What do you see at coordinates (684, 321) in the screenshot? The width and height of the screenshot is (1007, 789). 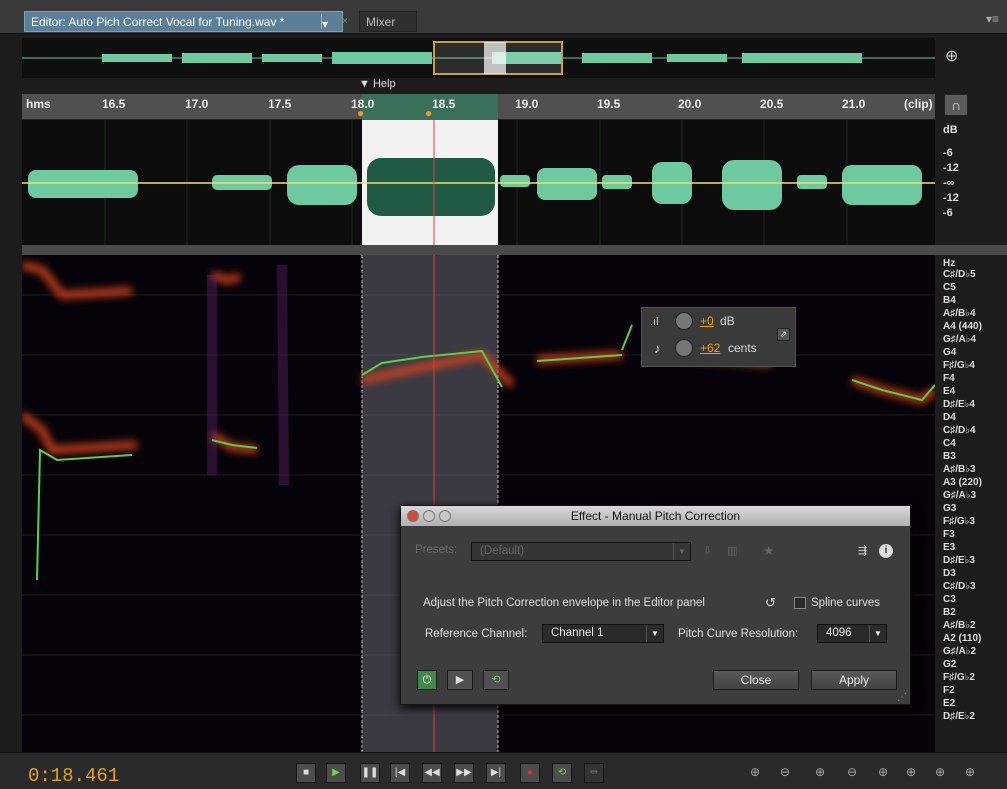 I see `volume-knob` at bounding box center [684, 321].